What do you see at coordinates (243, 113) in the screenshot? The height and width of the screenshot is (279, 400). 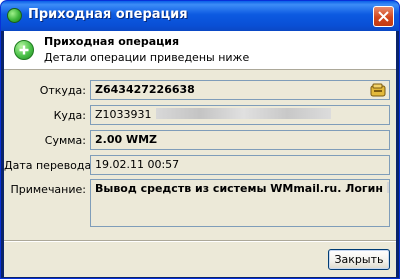 I see `redacted-text` at bounding box center [243, 113].